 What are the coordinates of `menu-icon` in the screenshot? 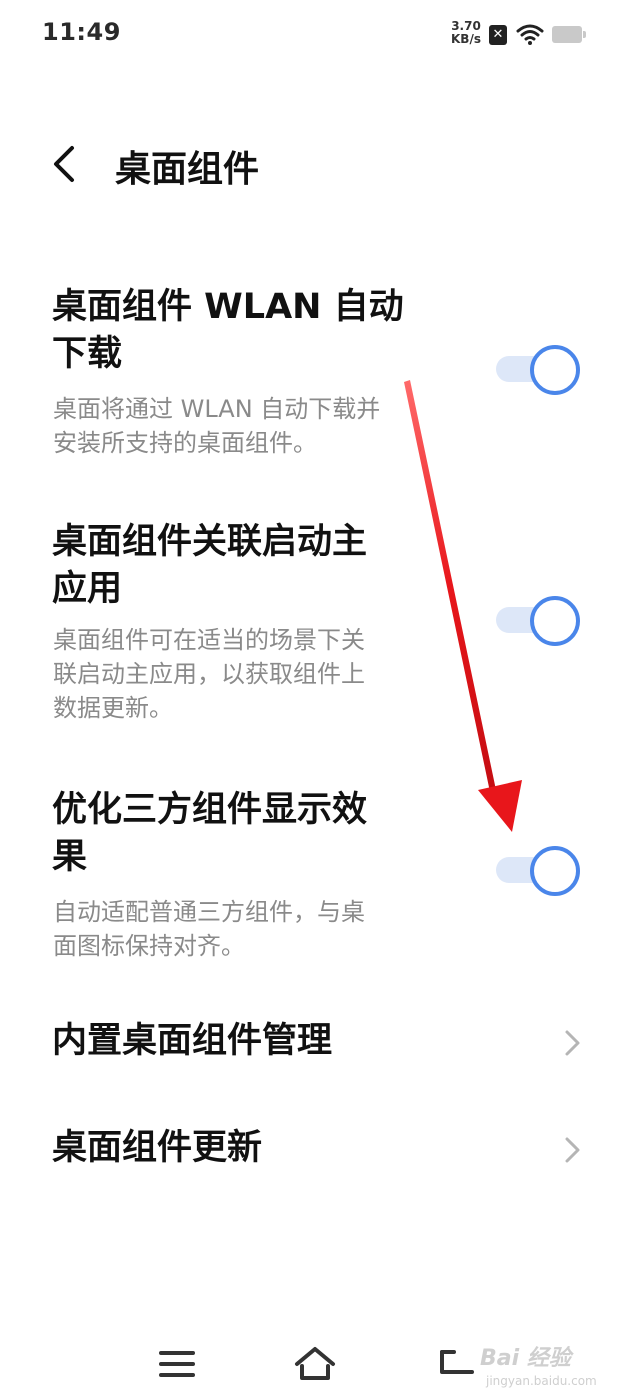 It's located at (177, 1364).